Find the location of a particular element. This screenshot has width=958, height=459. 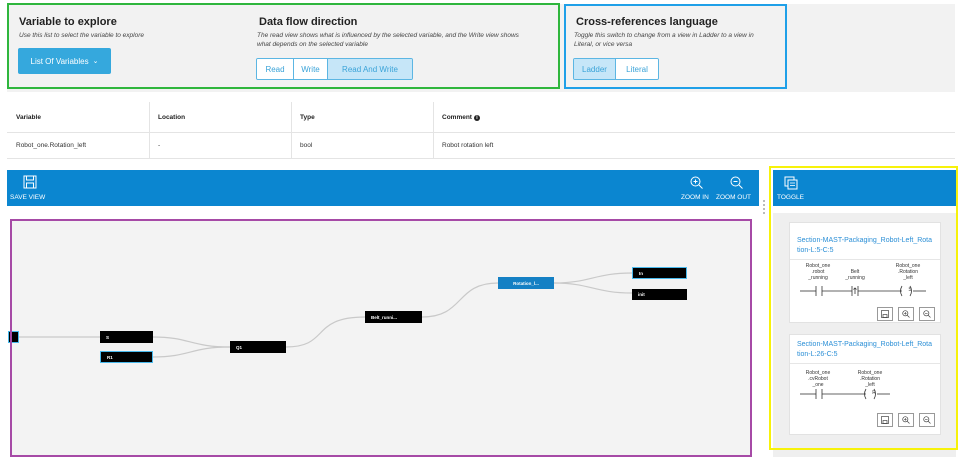

panel-resize-handle is located at coordinates (764, 210).